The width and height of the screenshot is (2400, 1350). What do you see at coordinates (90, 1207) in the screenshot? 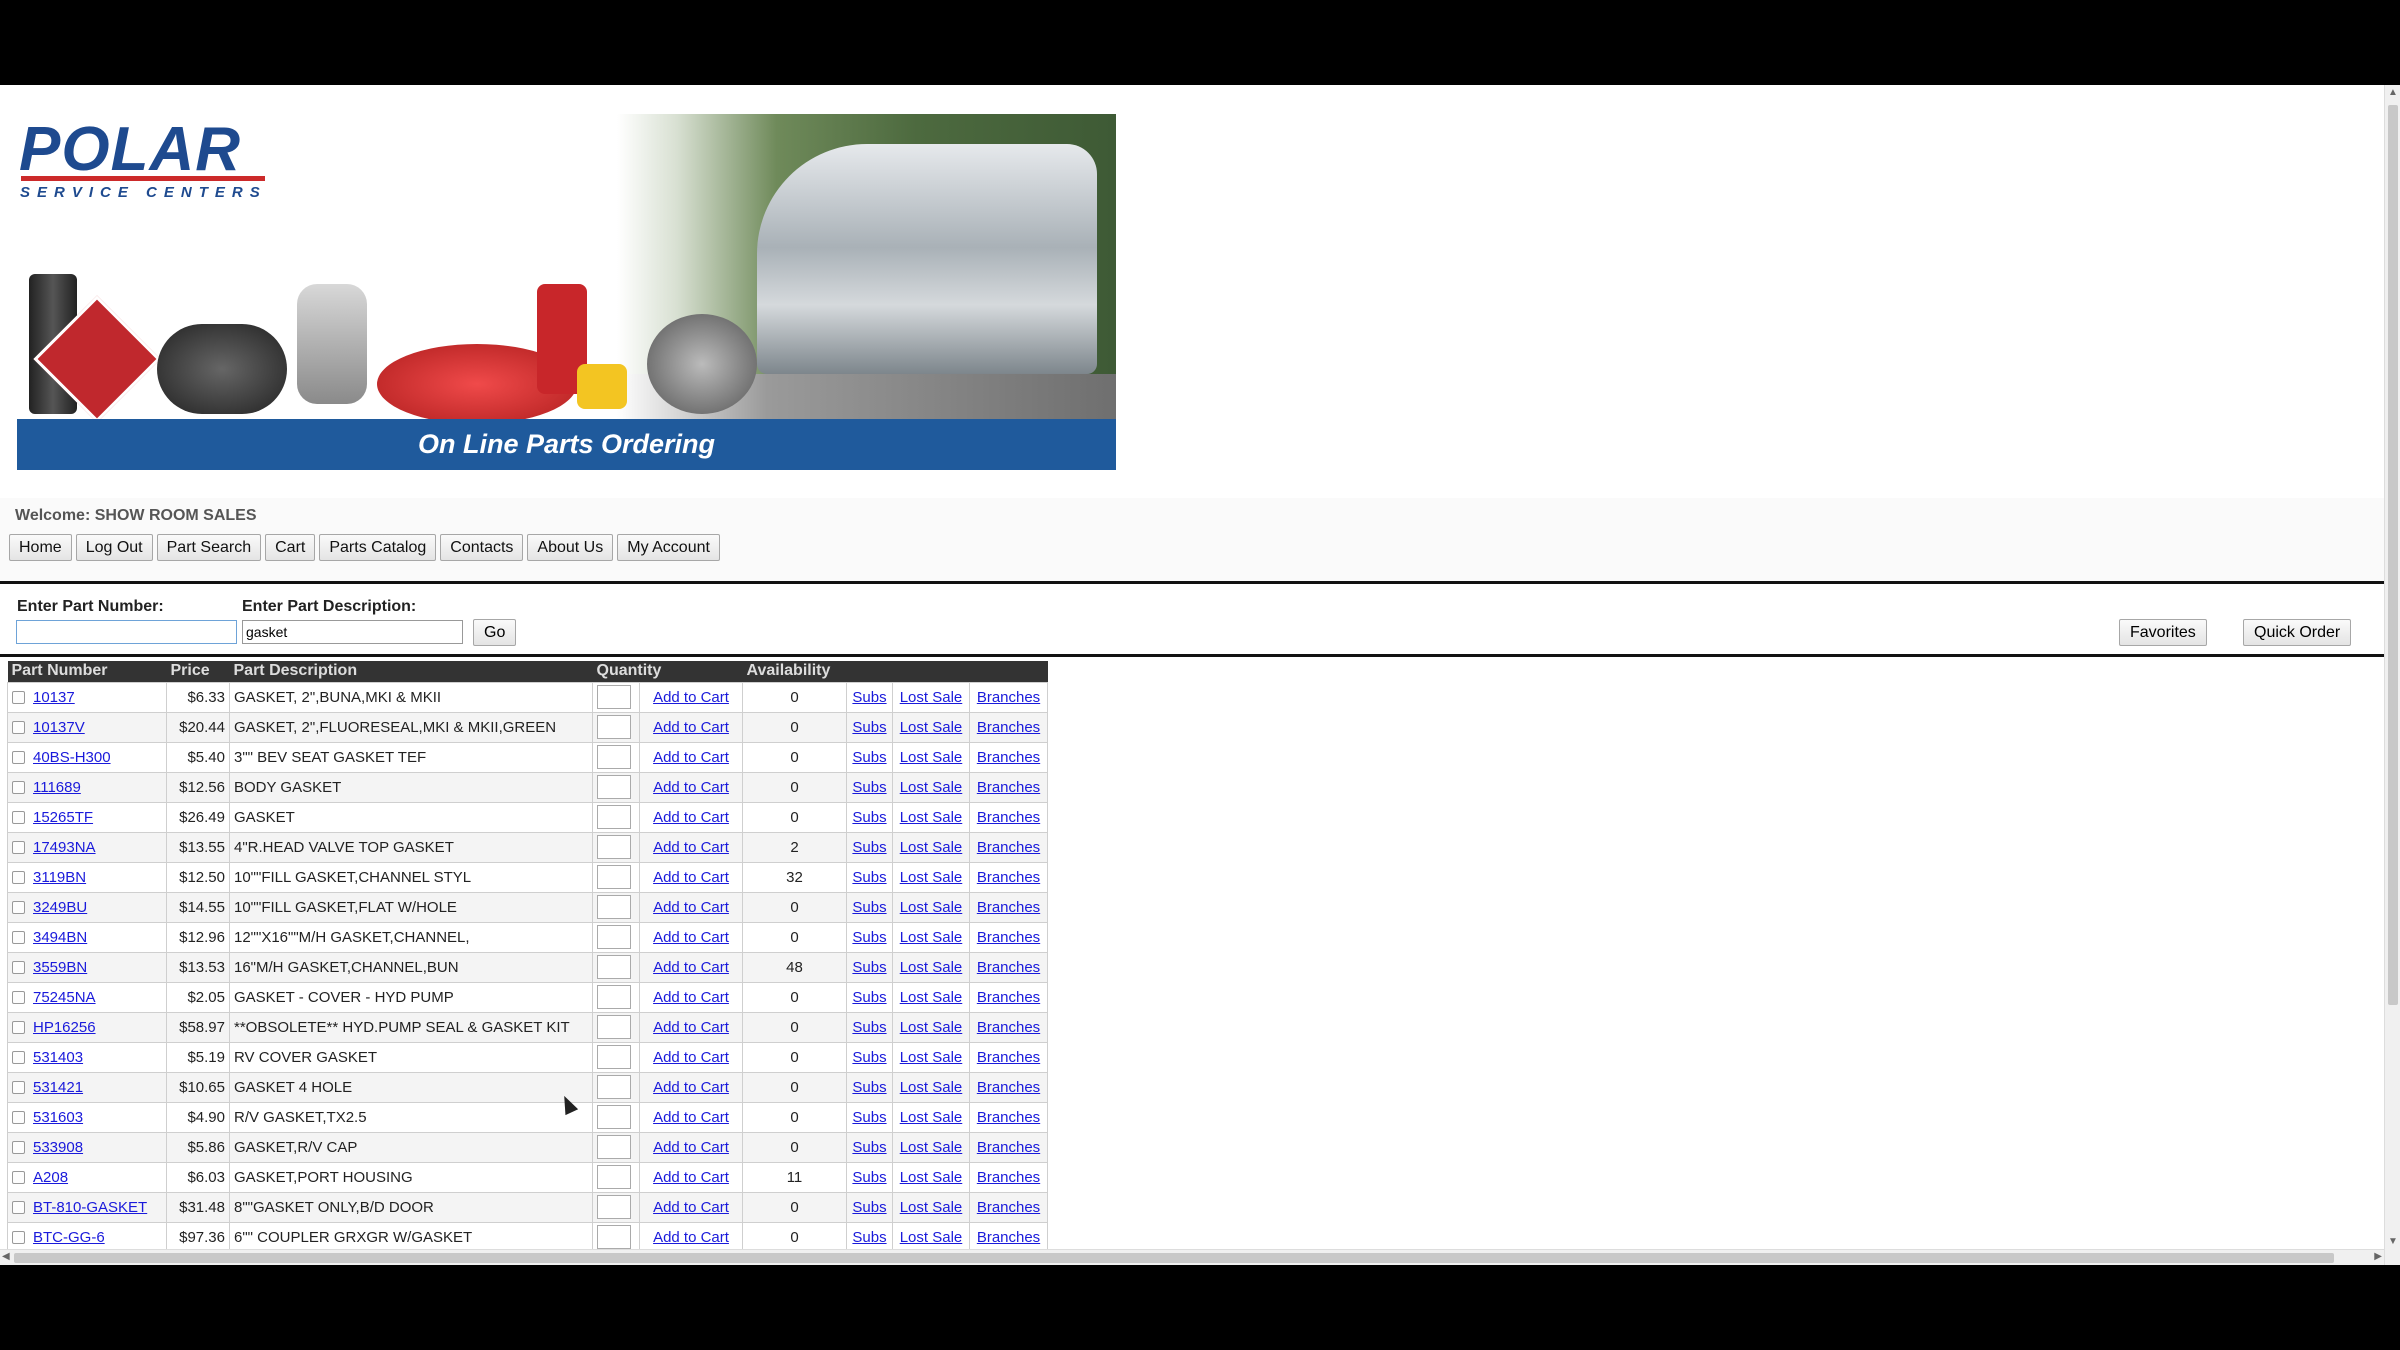
I see `part-number-link: BT-810-GASKET` at bounding box center [90, 1207].